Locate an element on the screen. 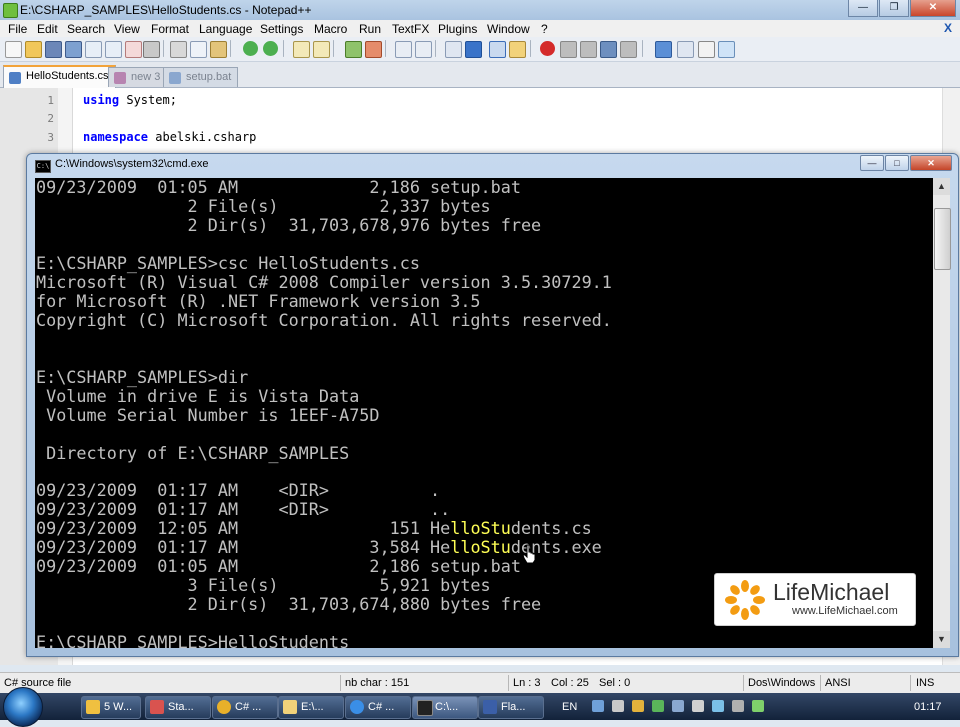 The width and height of the screenshot is (960, 727). run-macro-multiple-icon is located at coordinates (608, 49).